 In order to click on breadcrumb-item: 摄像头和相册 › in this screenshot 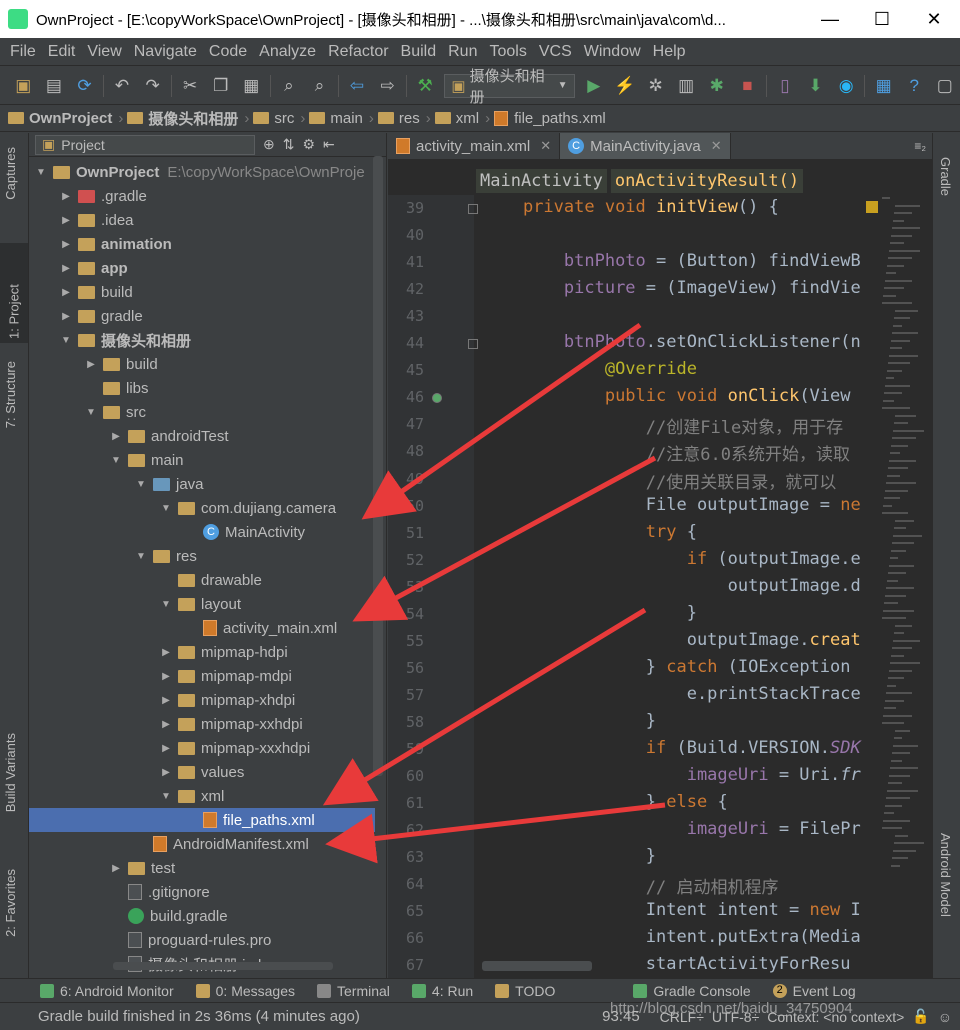, I will do `click(188, 118)`.